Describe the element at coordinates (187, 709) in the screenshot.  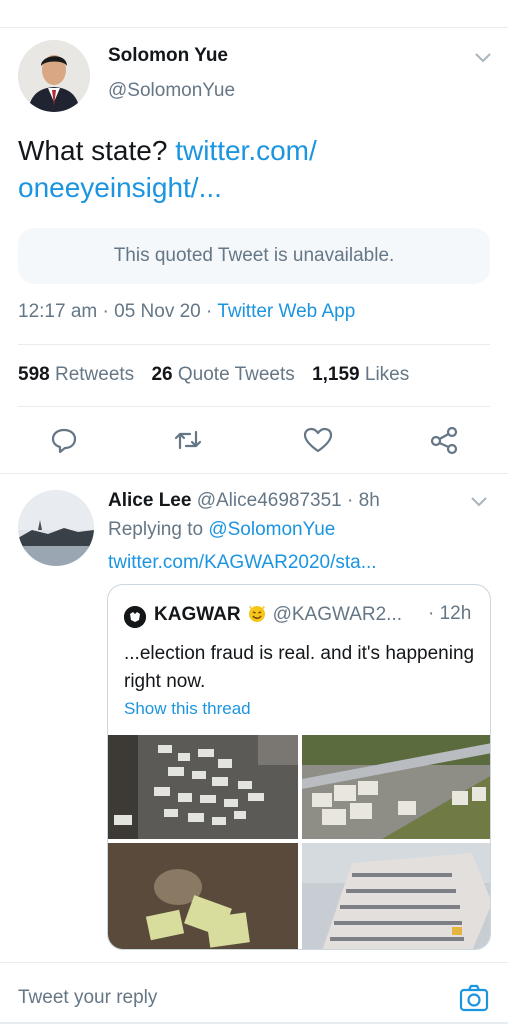
I see `show-thread-link: Show this thread` at that location.